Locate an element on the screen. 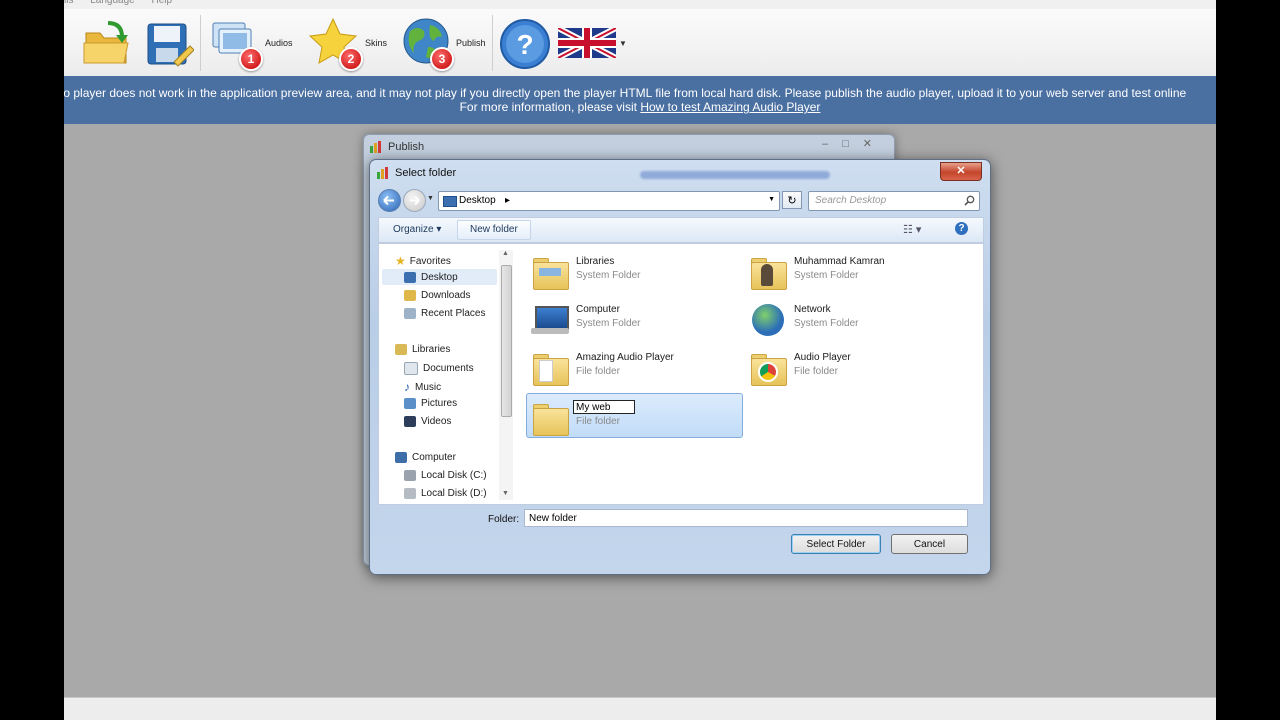  search-icon is located at coordinates (969, 200).